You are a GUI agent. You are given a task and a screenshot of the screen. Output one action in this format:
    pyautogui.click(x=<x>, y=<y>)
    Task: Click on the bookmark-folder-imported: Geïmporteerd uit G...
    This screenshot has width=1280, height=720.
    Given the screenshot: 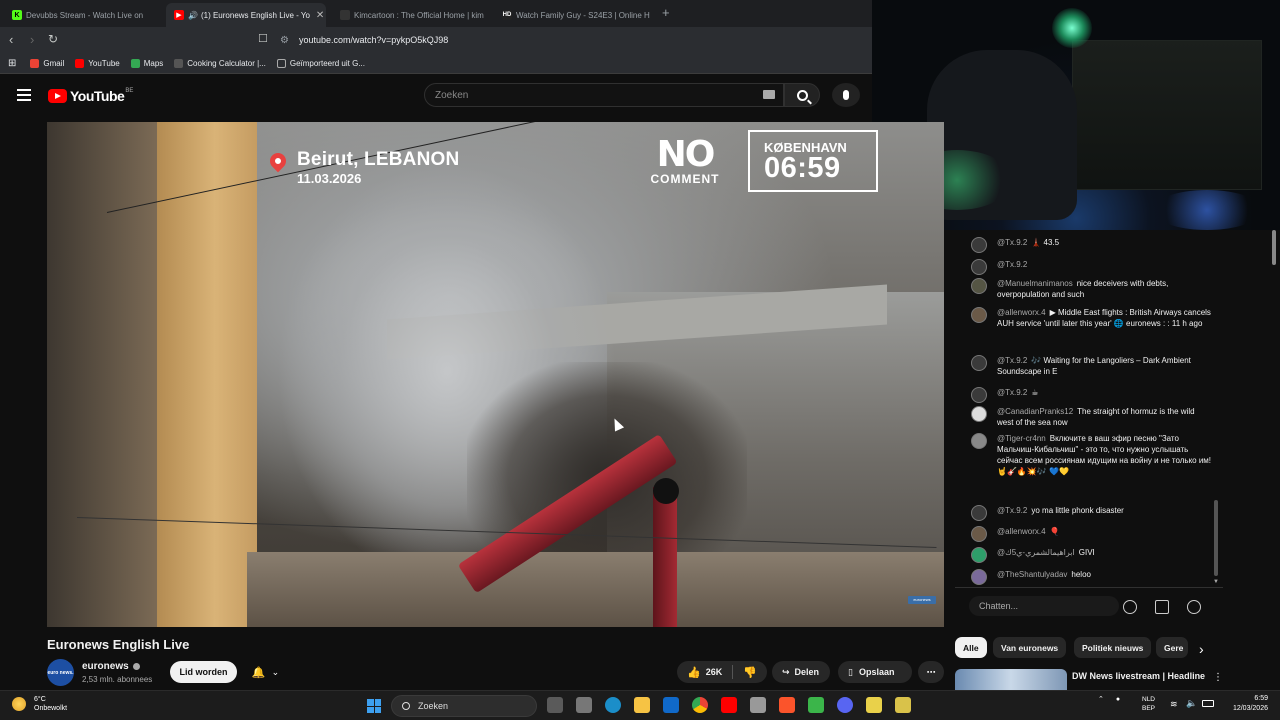 What is the action you would take?
    pyautogui.click(x=320, y=63)
    